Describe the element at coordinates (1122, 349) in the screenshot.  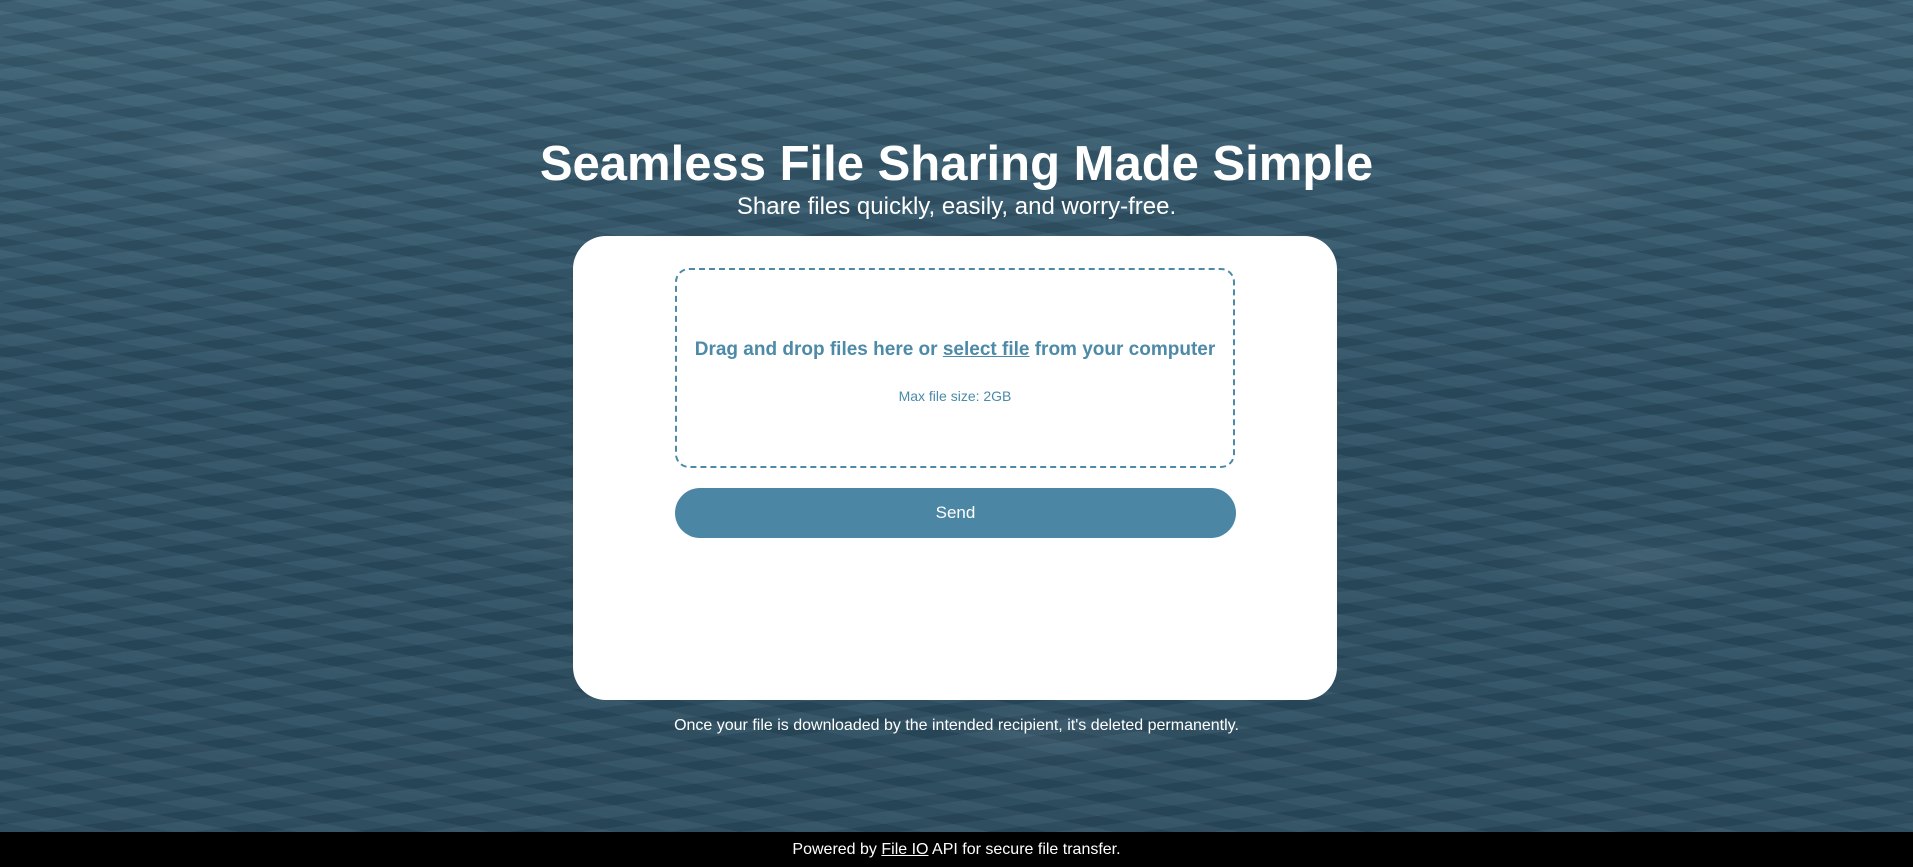
I see `dropzone-text-after: from your computer` at that location.